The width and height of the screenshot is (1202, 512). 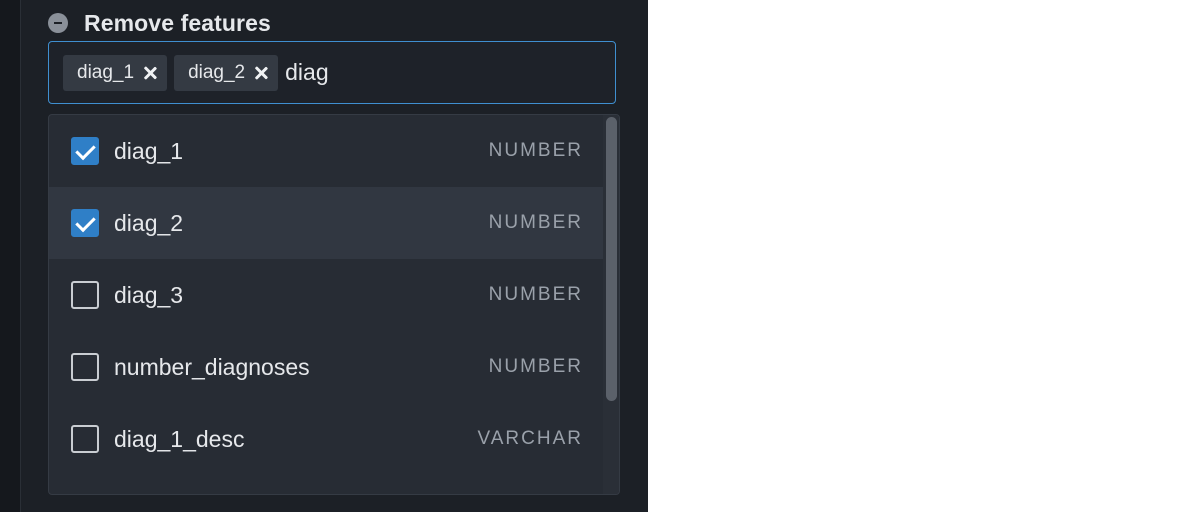 I want to click on option-label: diag_2, so click(x=149, y=222).